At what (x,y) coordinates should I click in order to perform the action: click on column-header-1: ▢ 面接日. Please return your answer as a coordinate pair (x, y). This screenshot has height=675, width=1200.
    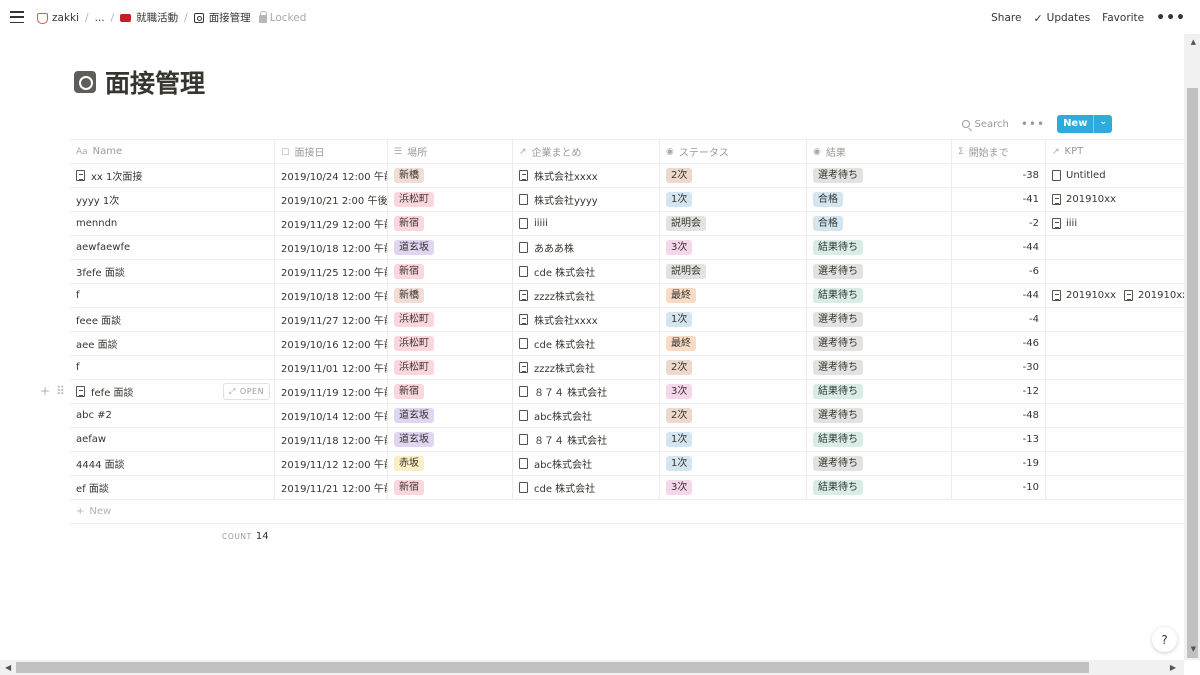
    Looking at the image, I should click on (331, 151).